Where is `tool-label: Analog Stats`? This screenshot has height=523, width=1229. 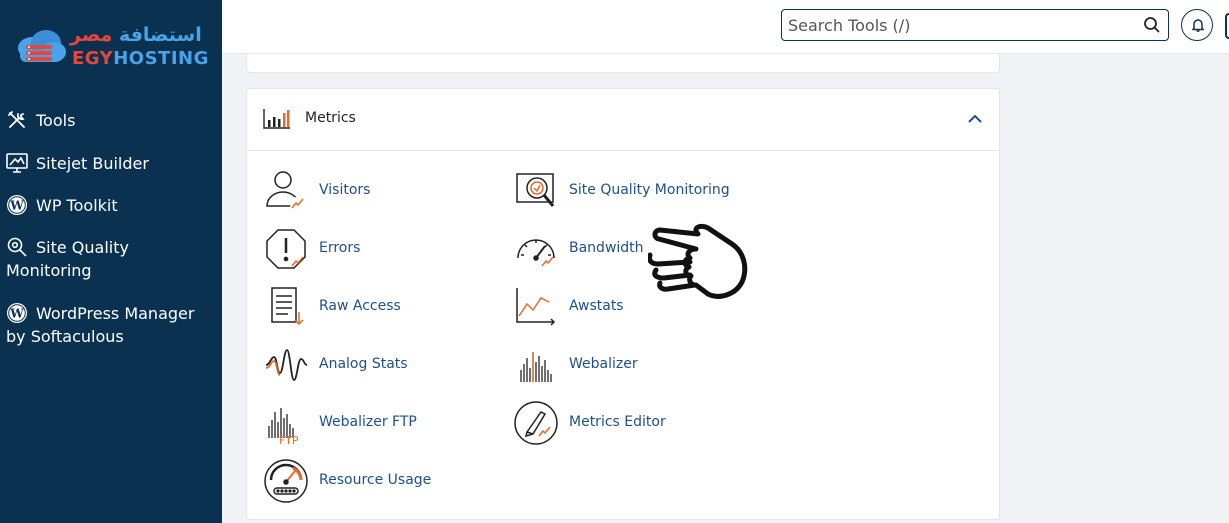
tool-label: Analog Stats is located at coordinates (363, 364).